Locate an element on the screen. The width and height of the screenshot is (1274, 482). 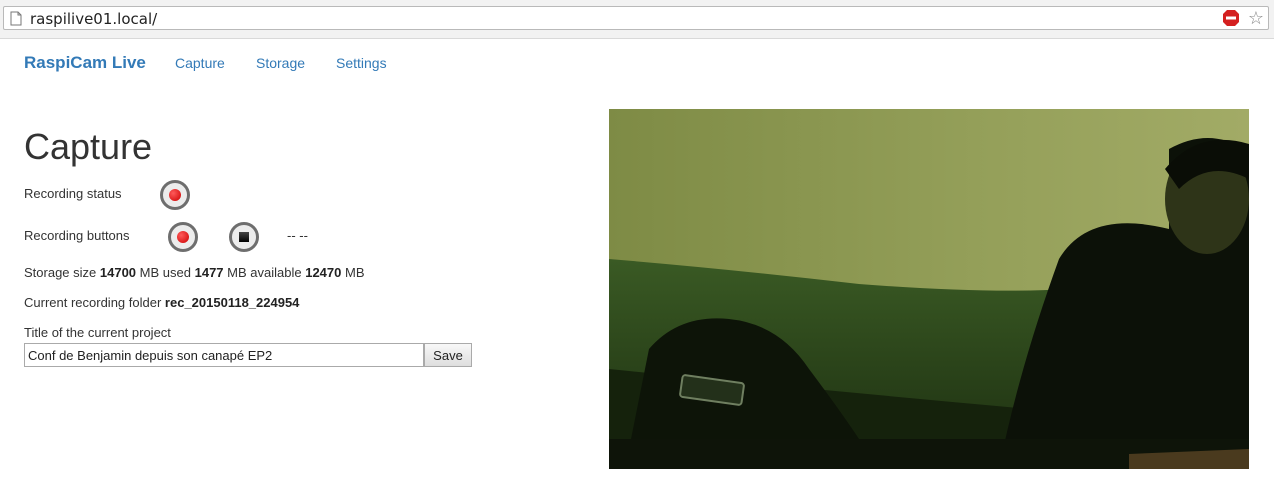
recording-timer: -- -- is located at coordinates (297, 235).